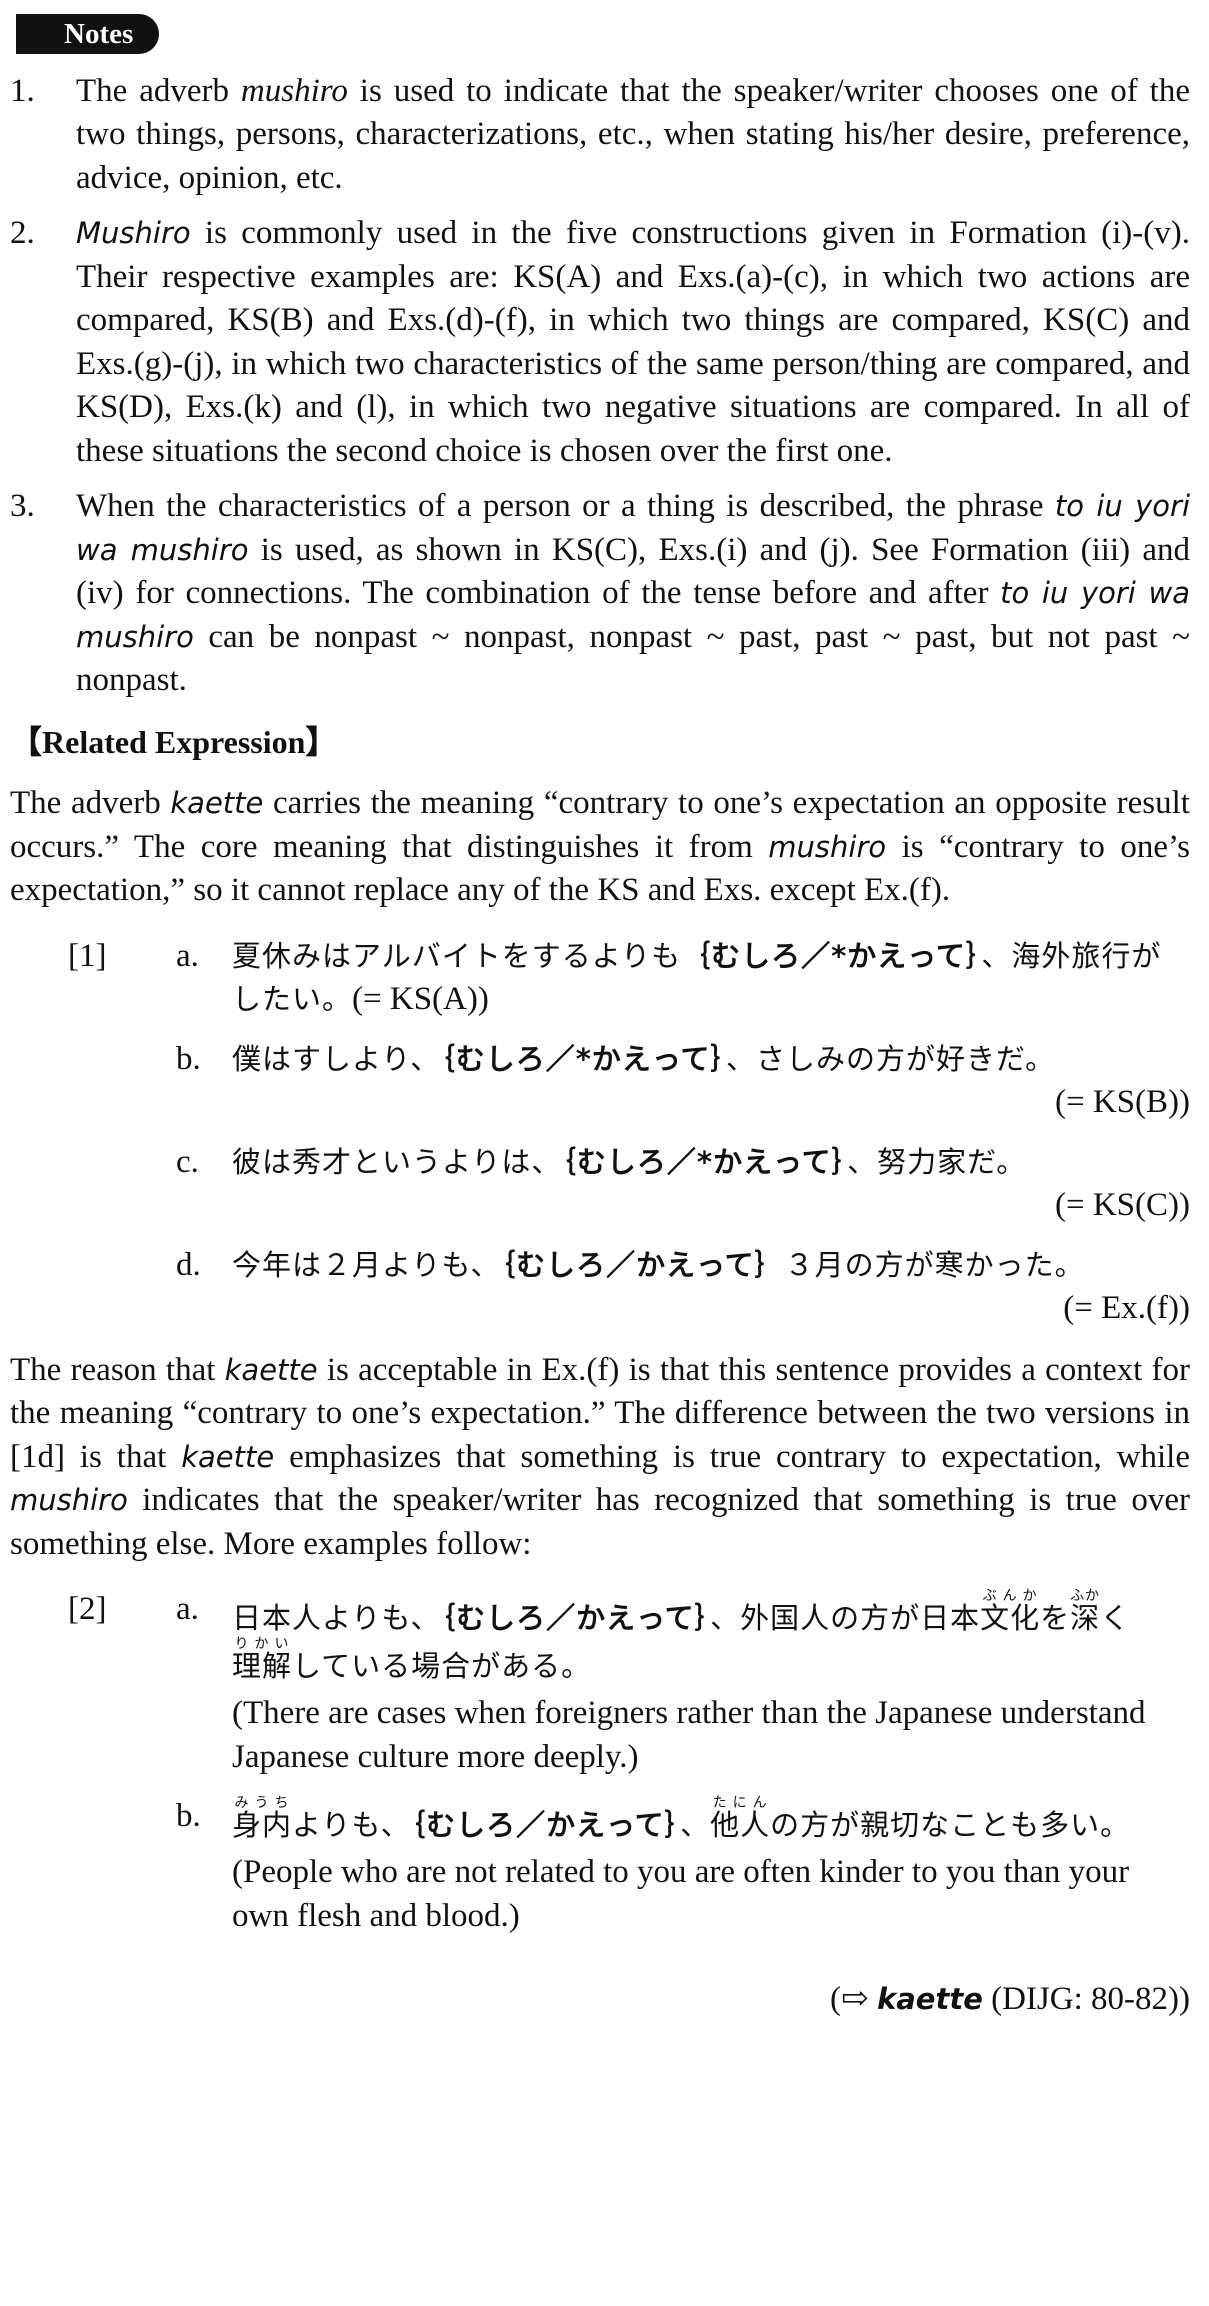 The height and width of the screenshot is (2306, 1209). Describe the element at coordinates (930, 1999) in the screenshot. I see `ref-term: kaette` at that location.